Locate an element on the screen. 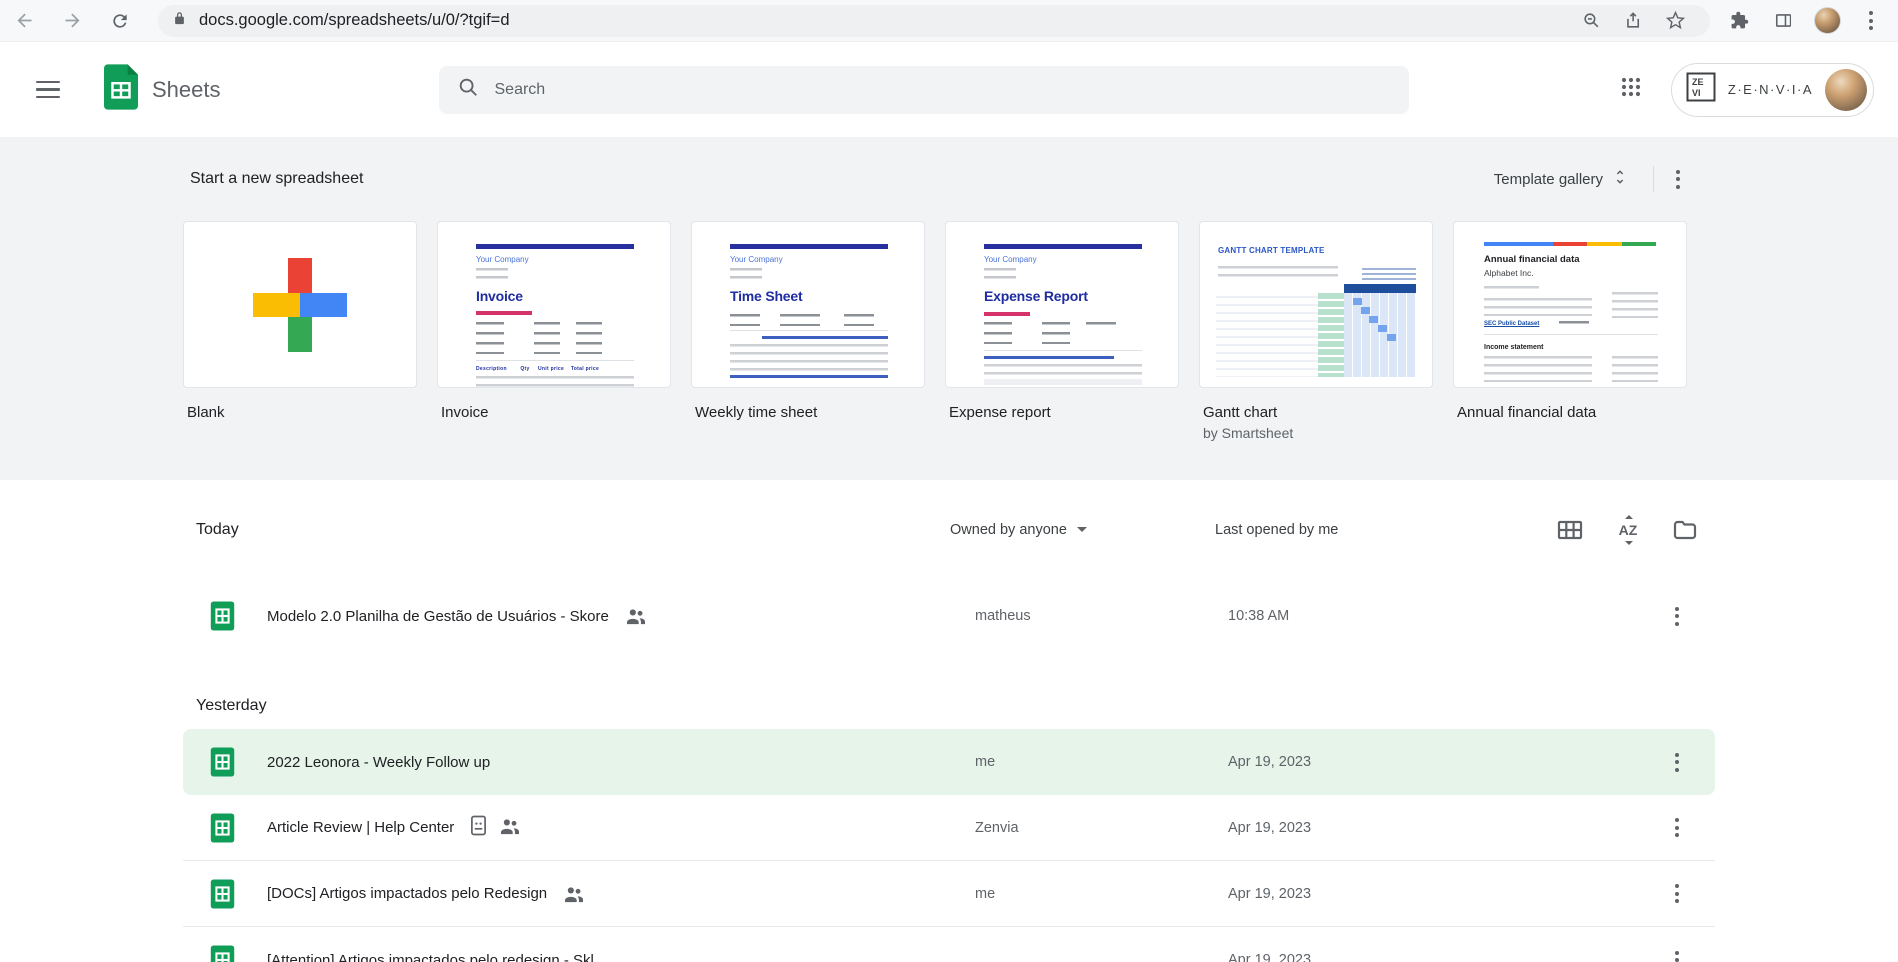 Image resolution: width=1898 pixels, height=962 pixels. reload-icon is located at coordinates (120, 21).